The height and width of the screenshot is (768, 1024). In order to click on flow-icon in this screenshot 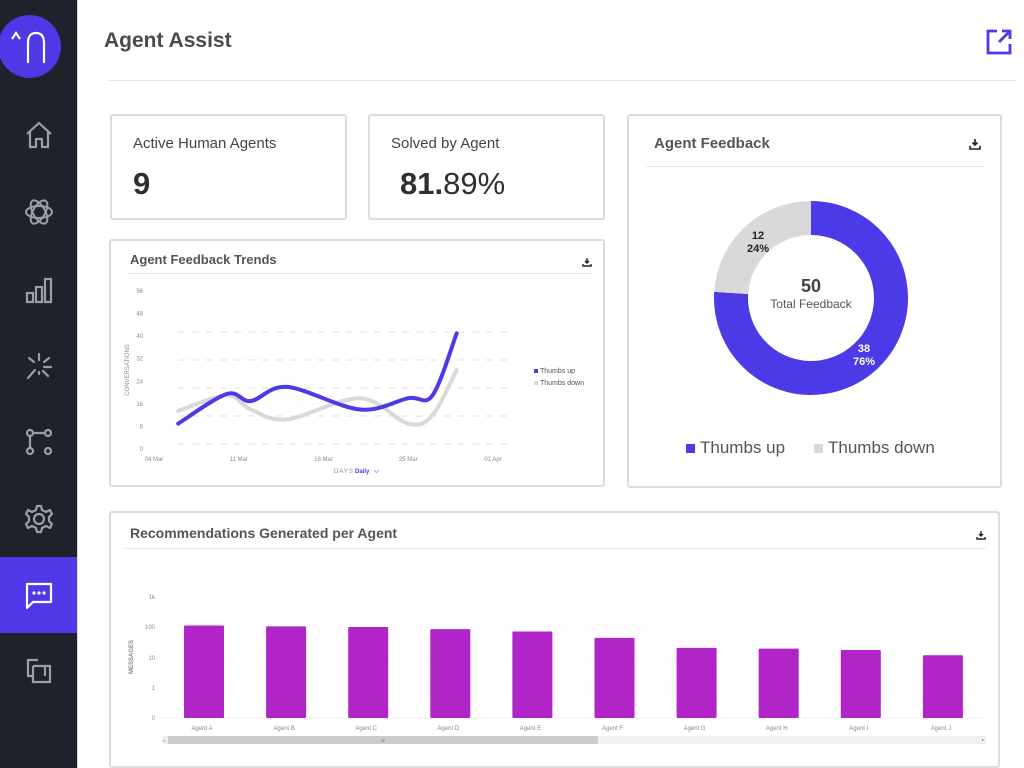, I will do `click(38, 442)`.